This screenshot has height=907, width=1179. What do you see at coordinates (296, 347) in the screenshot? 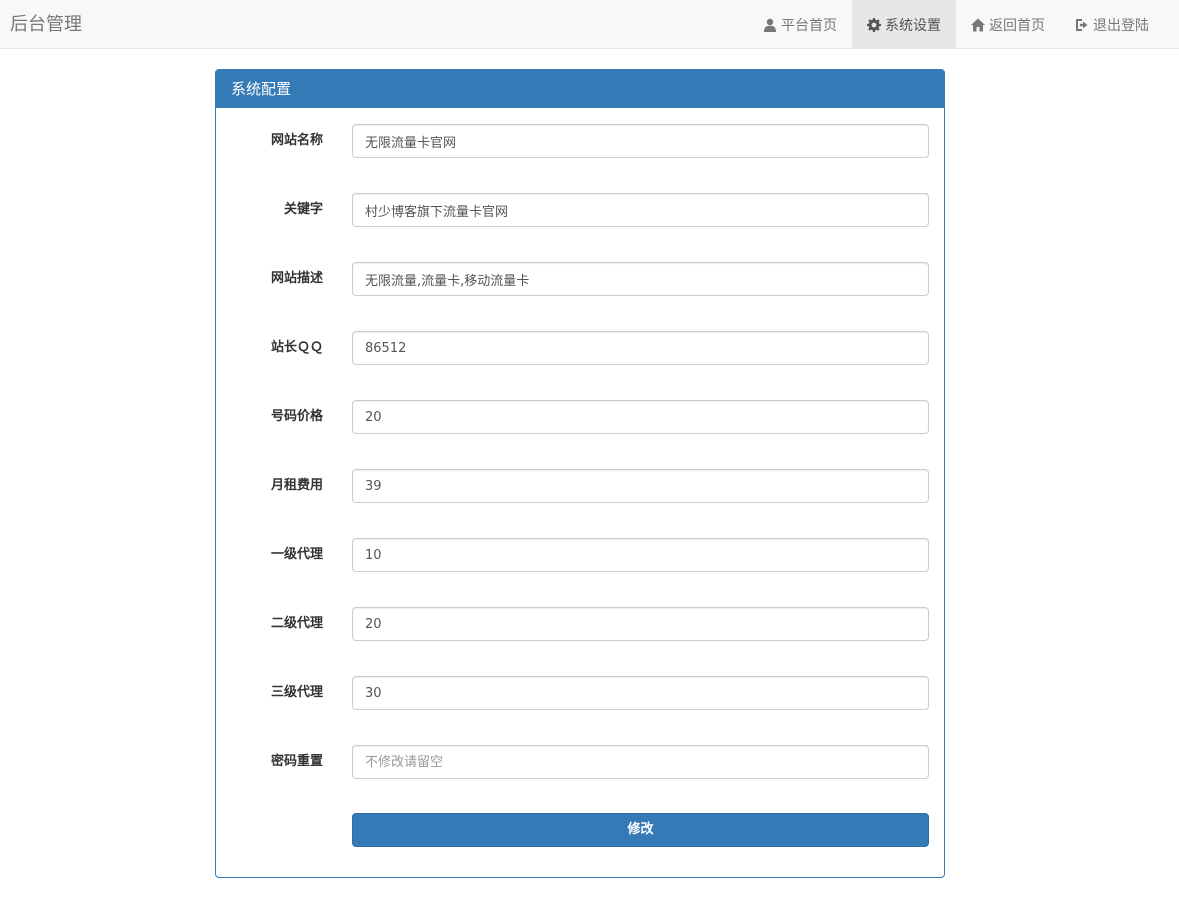
I see `field-label: 站长ＱＱ` at bounding box center [296, 347].